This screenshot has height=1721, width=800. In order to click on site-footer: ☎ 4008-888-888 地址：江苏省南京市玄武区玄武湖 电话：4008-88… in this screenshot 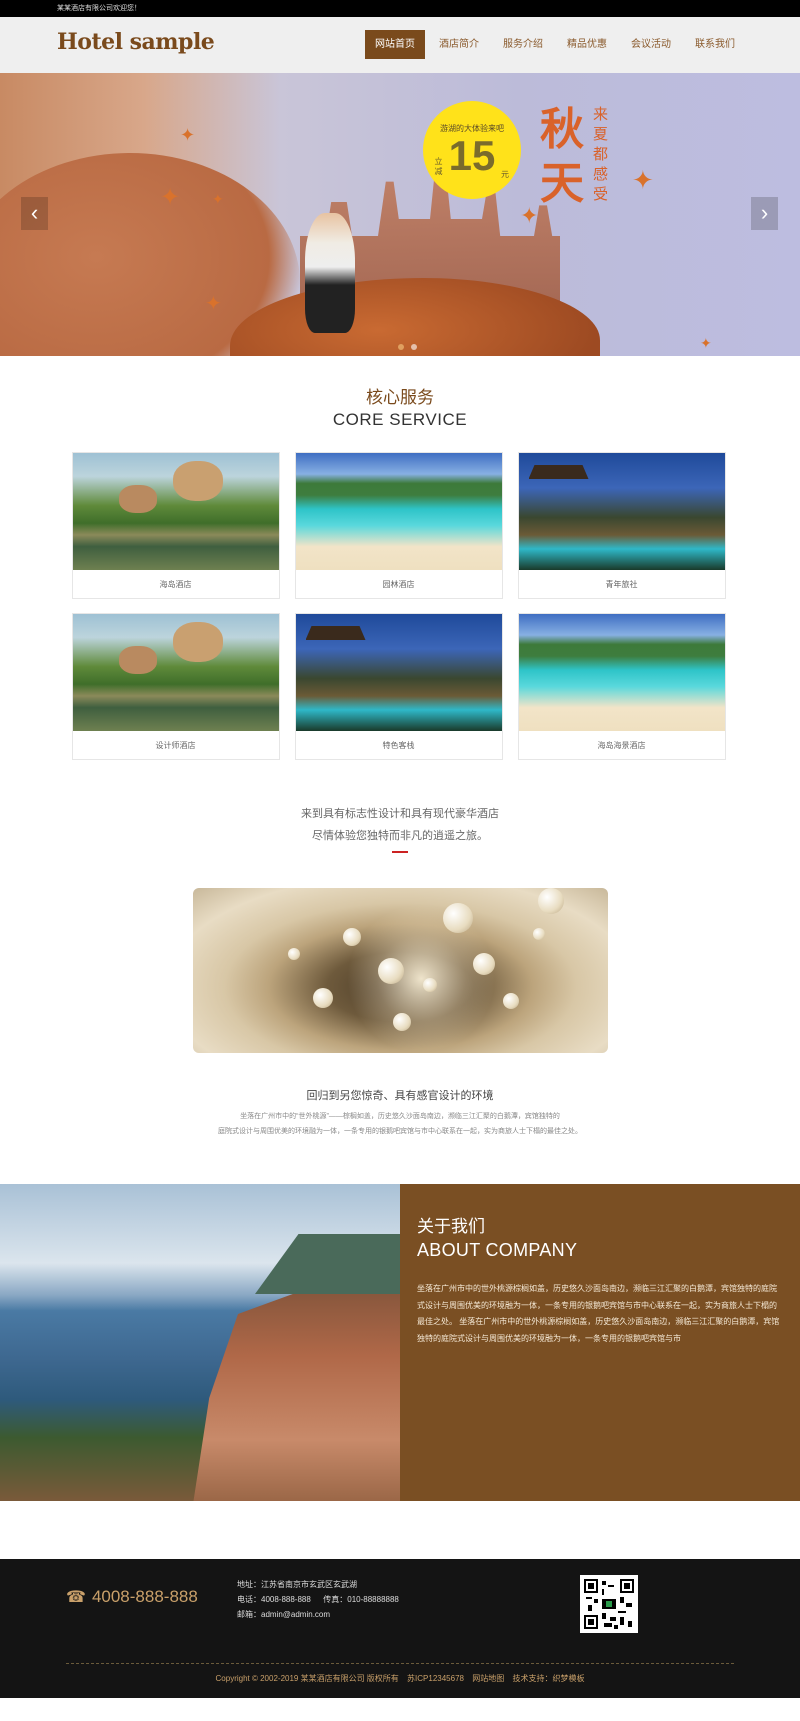, I will do `click(400, 1628)`.